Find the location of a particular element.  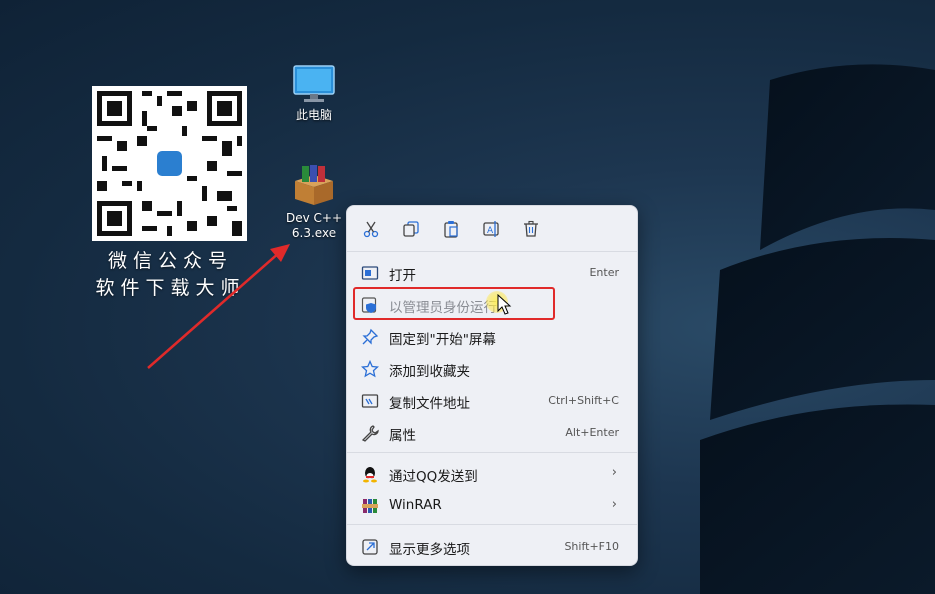

qq-icon is located at coordinates (370, 475).